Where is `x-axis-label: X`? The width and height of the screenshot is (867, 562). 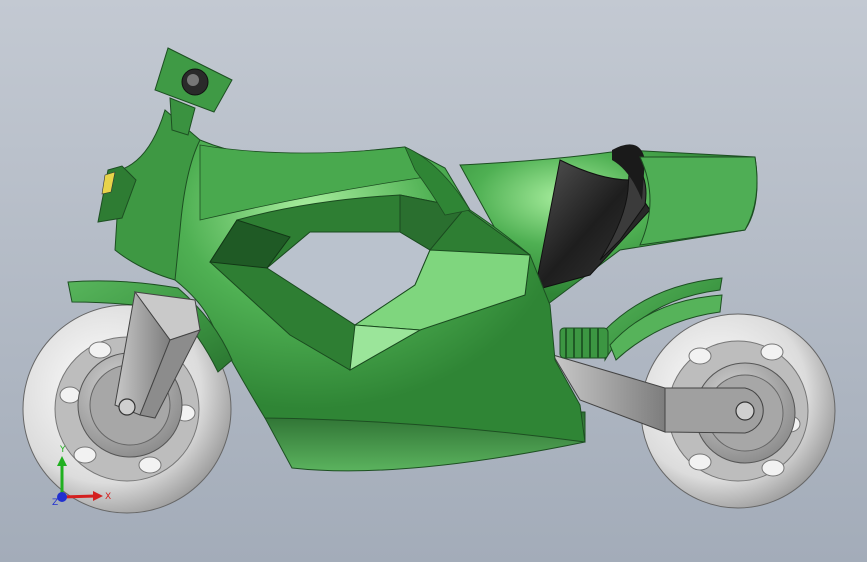
x-axis-label: X is located at coordinates (108, 497).